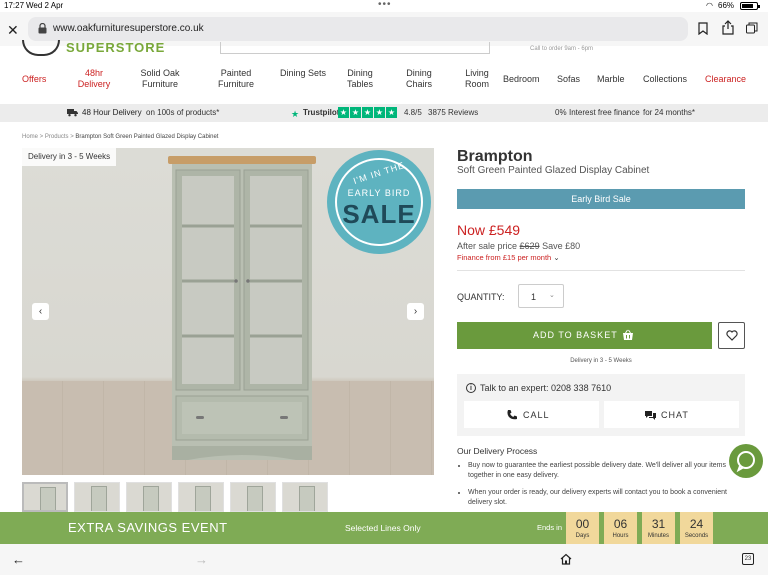 This screenshot has width=768, height=575. Describe the element at coordinates (18, 559) in the screenshot. I see `back-arrow-icon: ←` at that location.